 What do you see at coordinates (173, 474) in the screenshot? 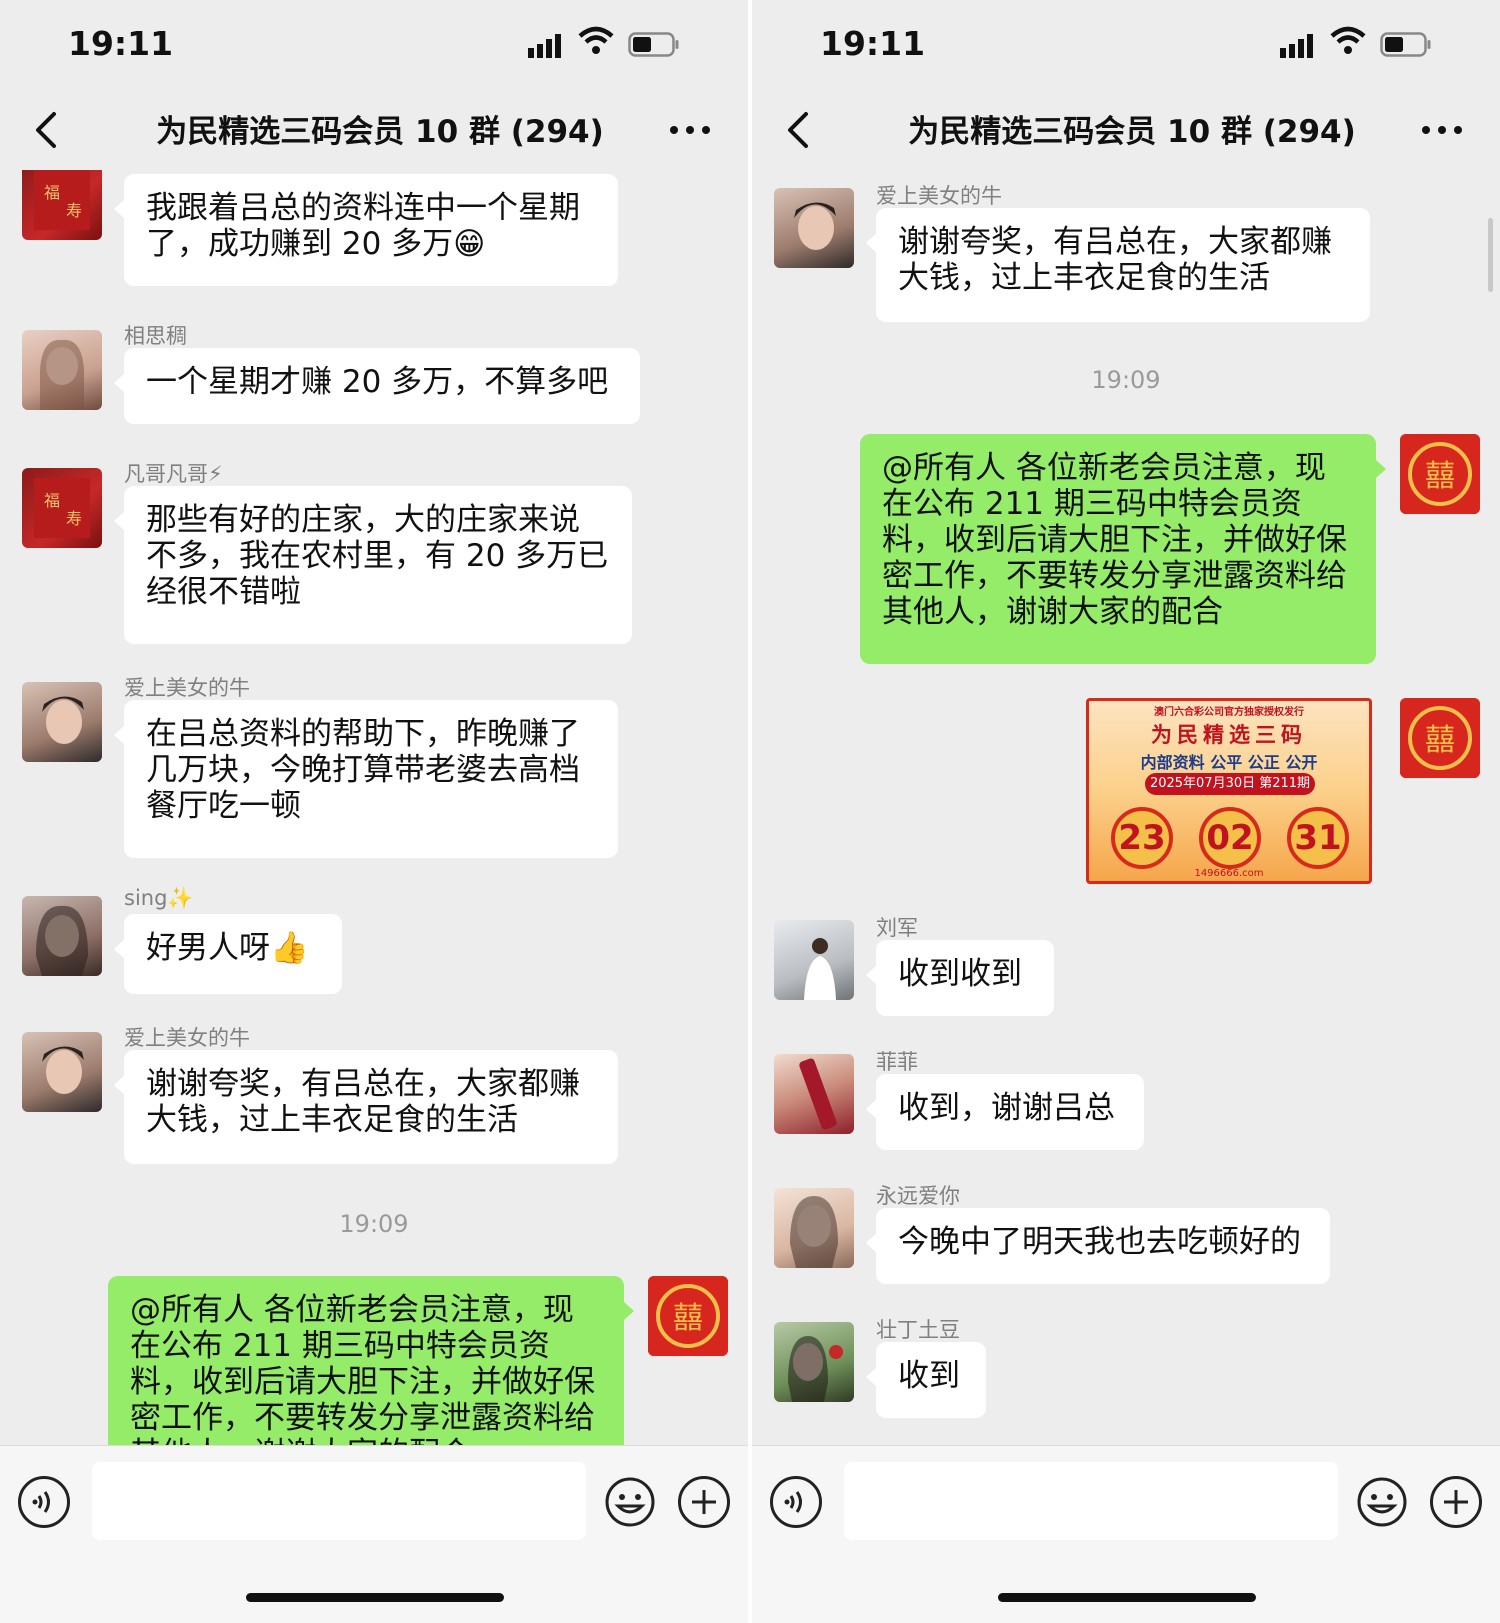
I see `sender-name: 凡哥凡哥⚡` at bounding box center [173, 474].